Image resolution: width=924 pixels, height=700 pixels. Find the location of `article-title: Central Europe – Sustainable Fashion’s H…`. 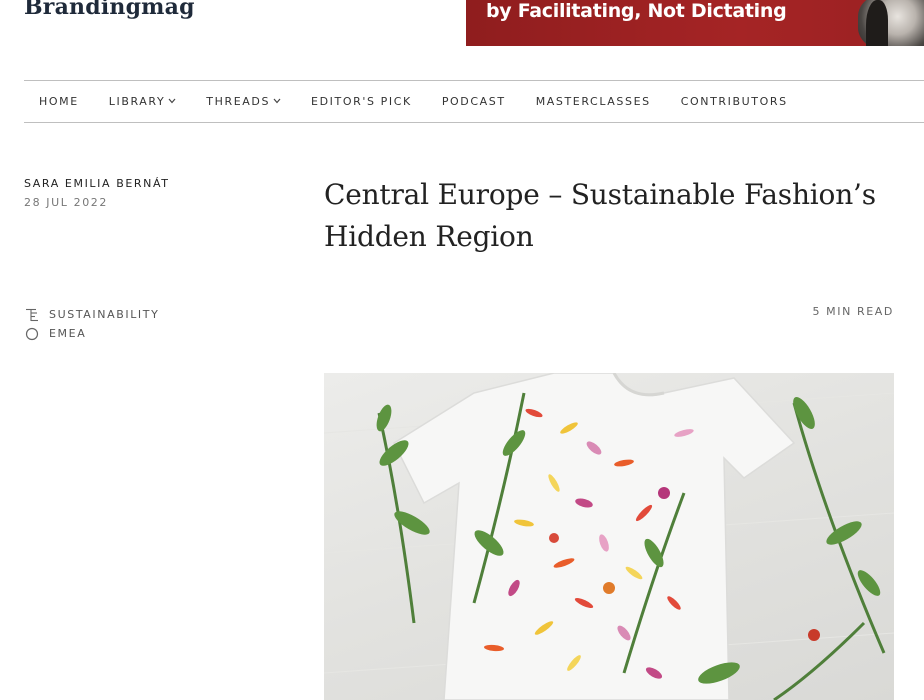

article-title: Central Europe – Sustainable Fashion’s H… is located at coordinates (600, 215).